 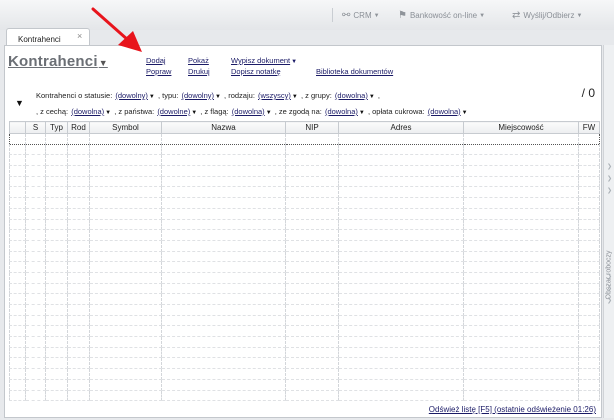 What do you see at coordinates (197, 95) in the screenshot?
I see `type-filter: (dowolny)` at bounding box center [197, 95].